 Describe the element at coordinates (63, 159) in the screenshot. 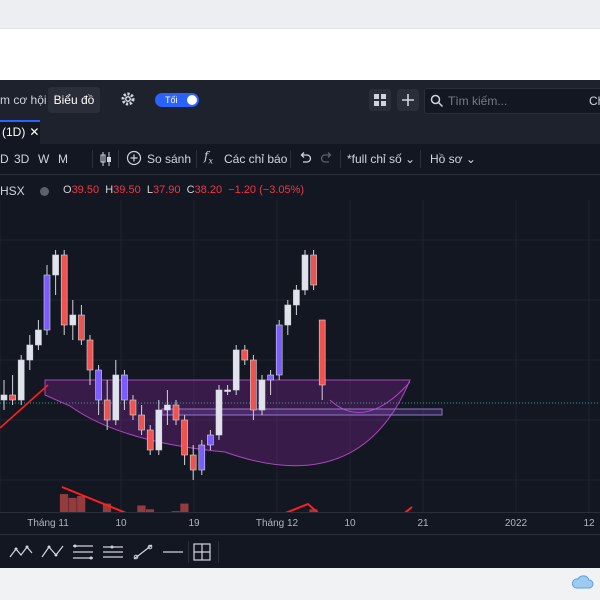

I see `interval-m: M` at that location.